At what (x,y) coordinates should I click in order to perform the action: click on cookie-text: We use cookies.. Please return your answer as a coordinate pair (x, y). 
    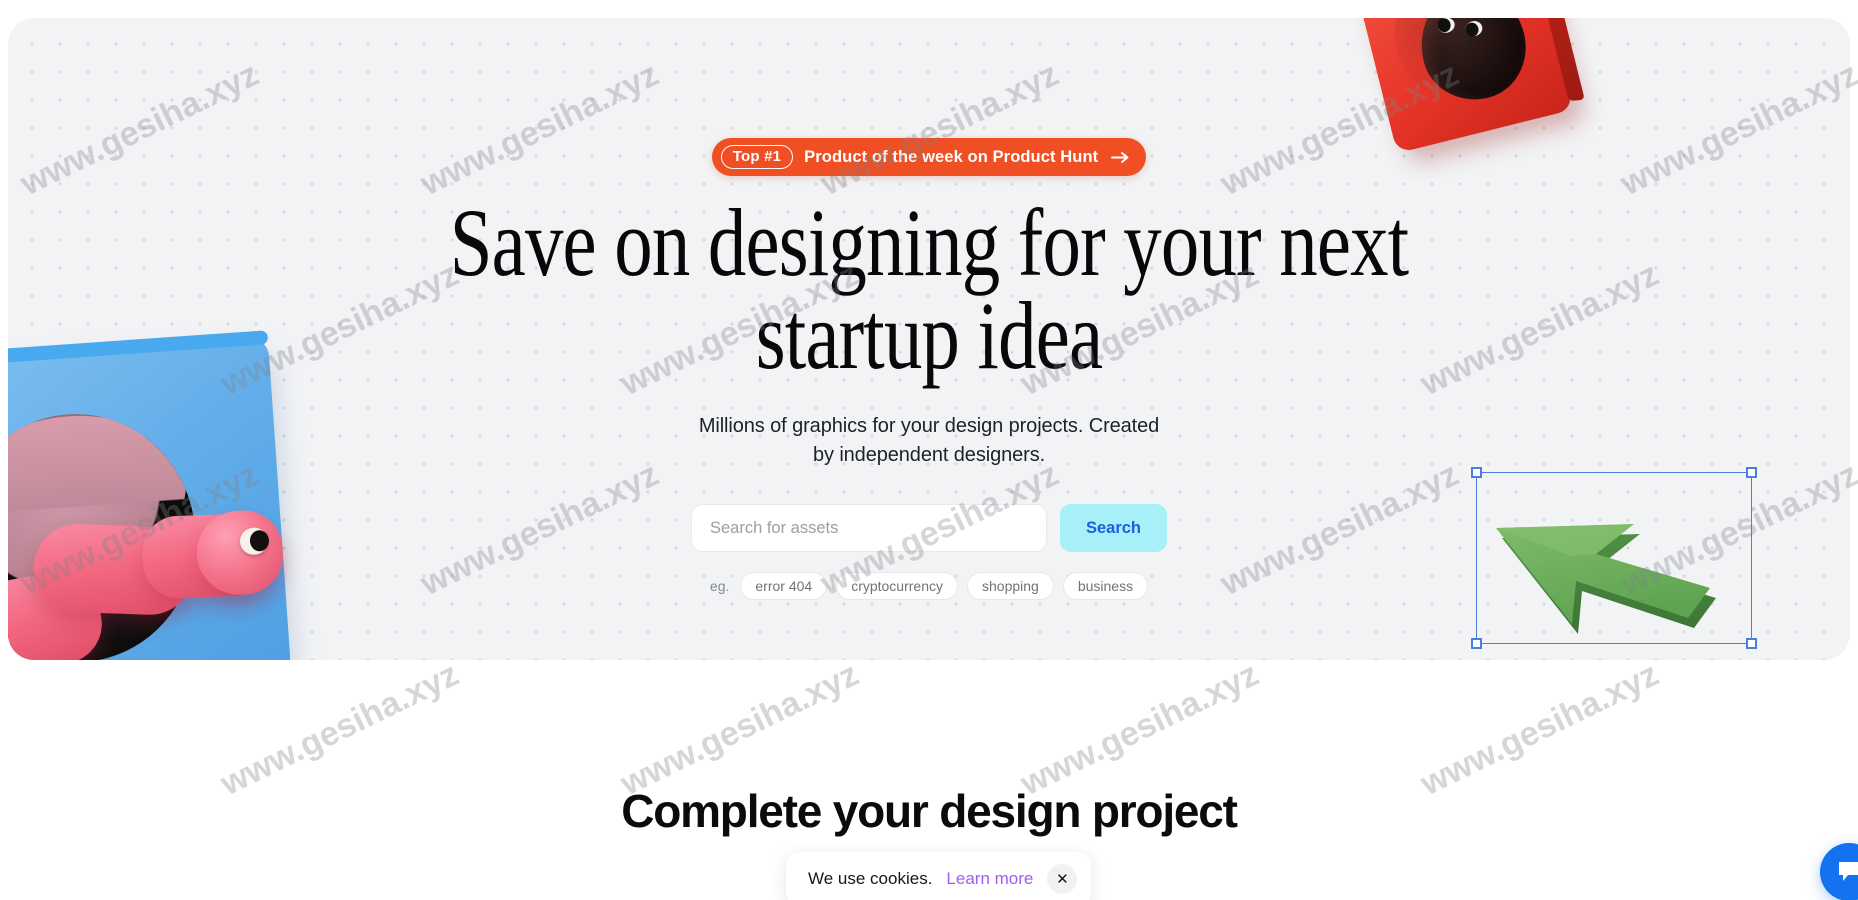
    Looking at the image, I should click on (870, 878).